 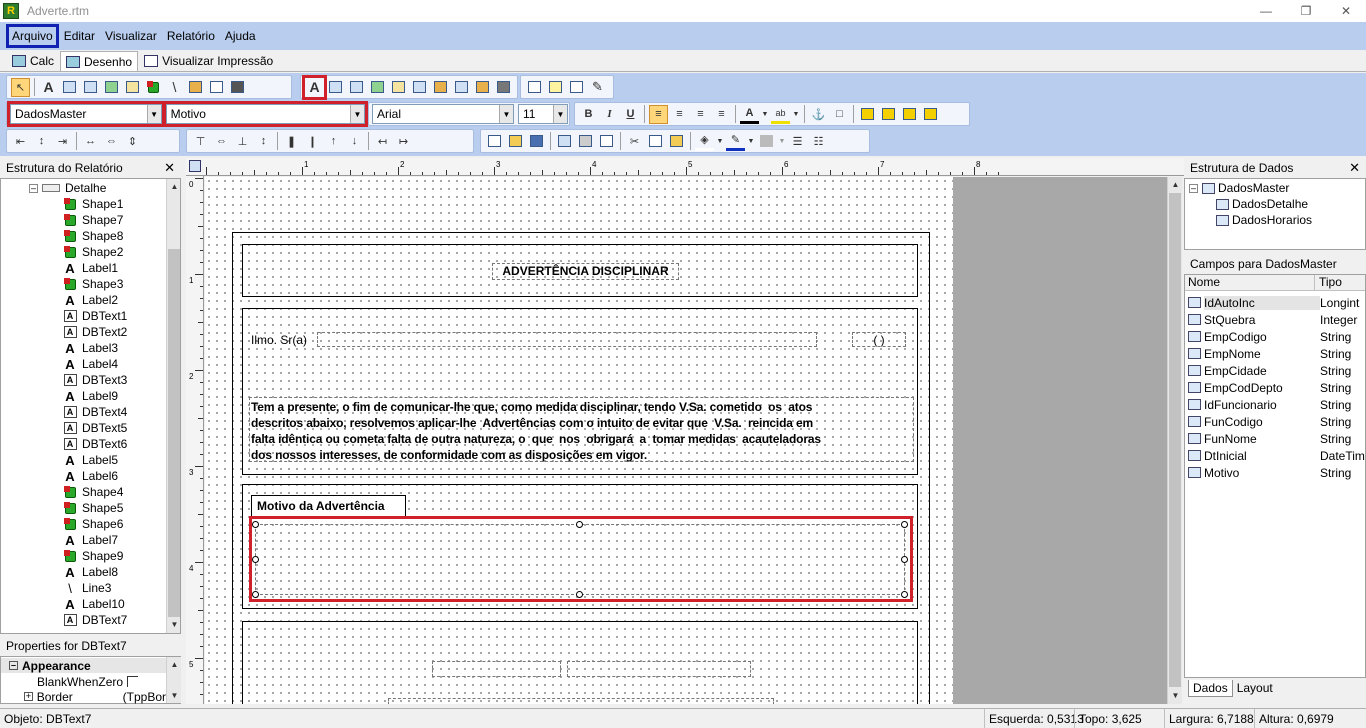 I want to click on bring-to-front-icon, so click(x=867, y=114).